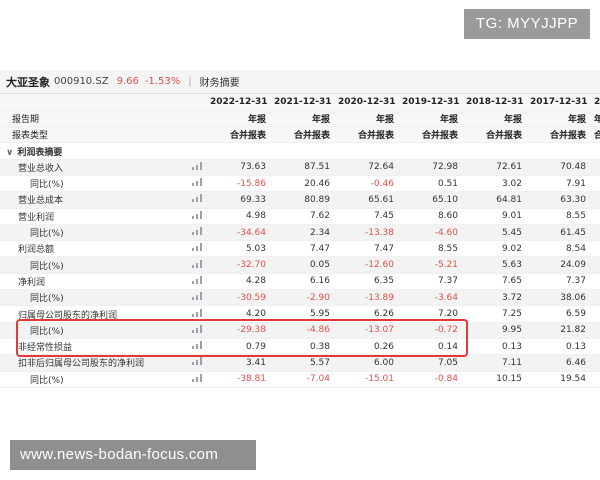 This screenshot has height=480, width=600. What do you see at coordinates (238, 233) in the screenshot?
I see `value-cell: -34.64` at bounding box center [238, 233].